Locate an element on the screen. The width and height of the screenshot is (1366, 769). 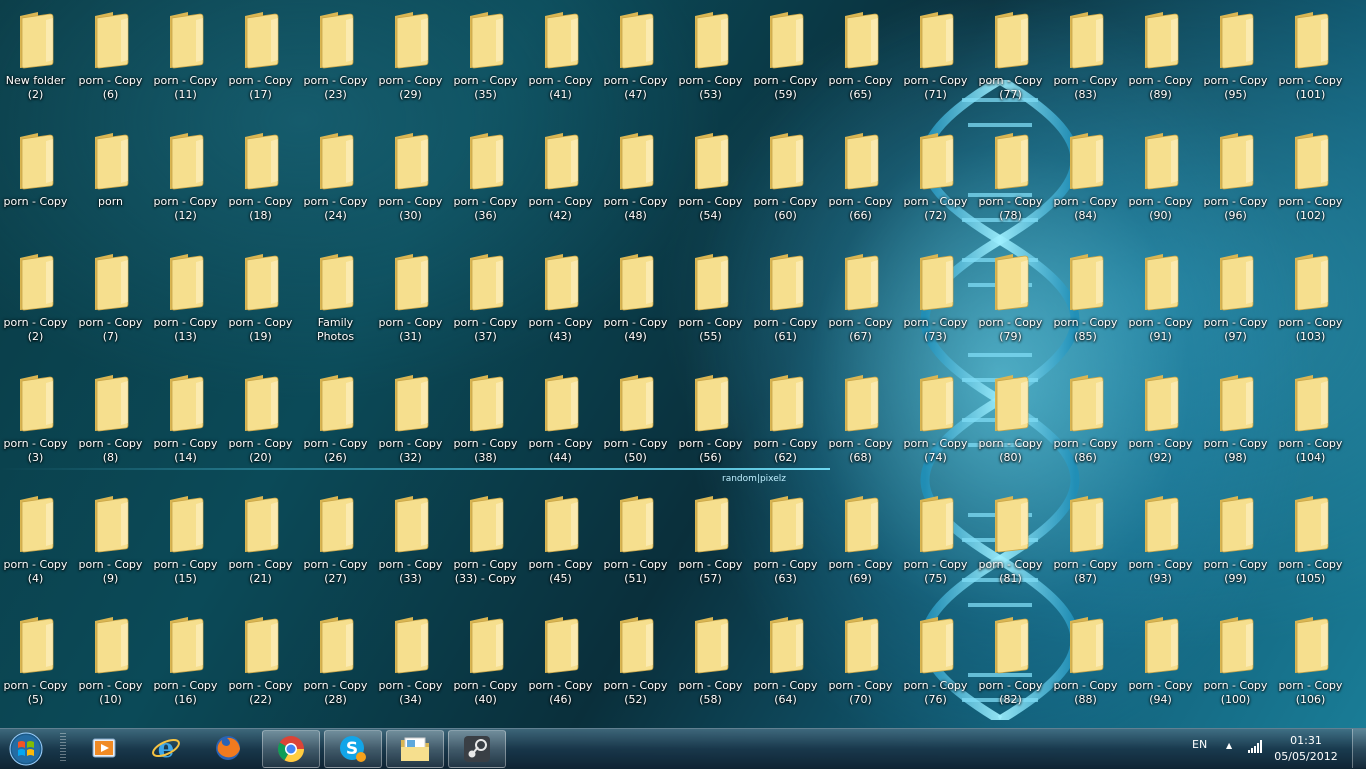
desktop-folder-icon: porn - Copy (26) is located at coordinates (335, 422).